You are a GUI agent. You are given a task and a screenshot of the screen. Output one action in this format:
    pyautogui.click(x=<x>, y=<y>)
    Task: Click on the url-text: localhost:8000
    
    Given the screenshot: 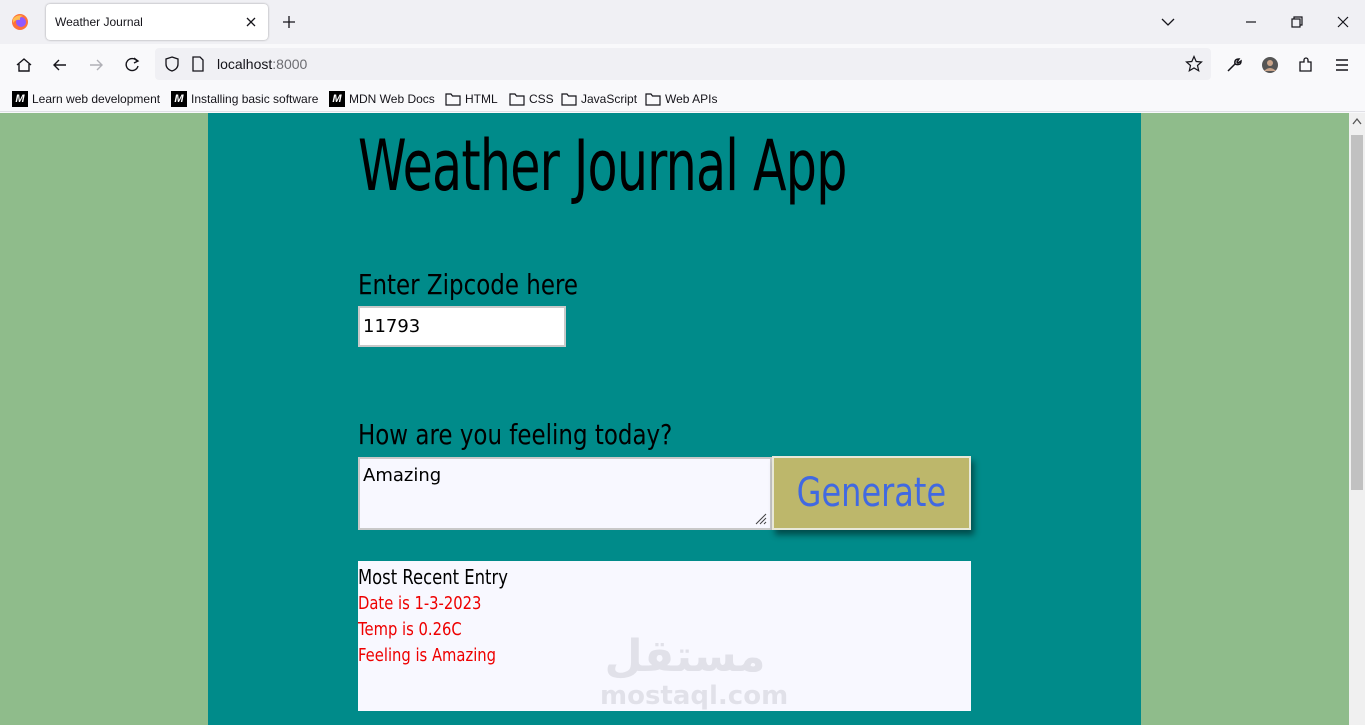 What is the action you would take?
    pyautogui.click(x=262, y=64)
    